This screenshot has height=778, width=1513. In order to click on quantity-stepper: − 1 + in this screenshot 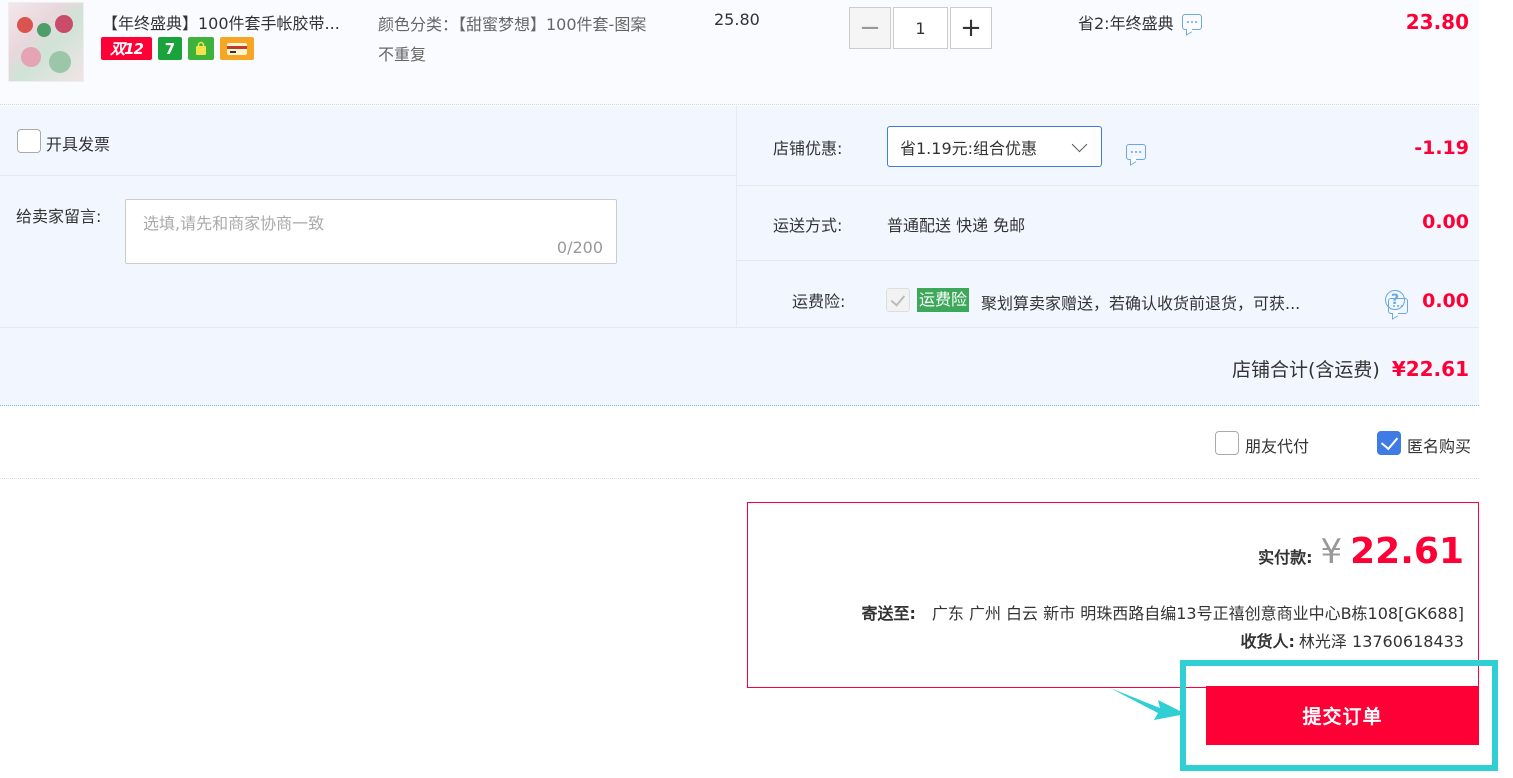, I will do `click(920, 28)`.